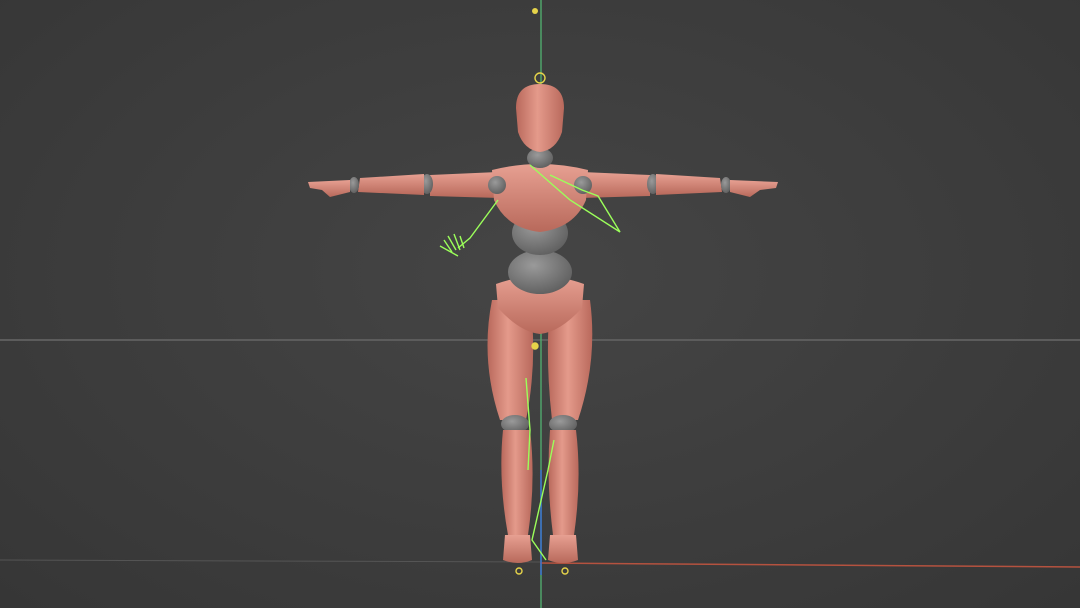 The image size is (1080, 608). I want to click on x-axis, so click(809, 565).